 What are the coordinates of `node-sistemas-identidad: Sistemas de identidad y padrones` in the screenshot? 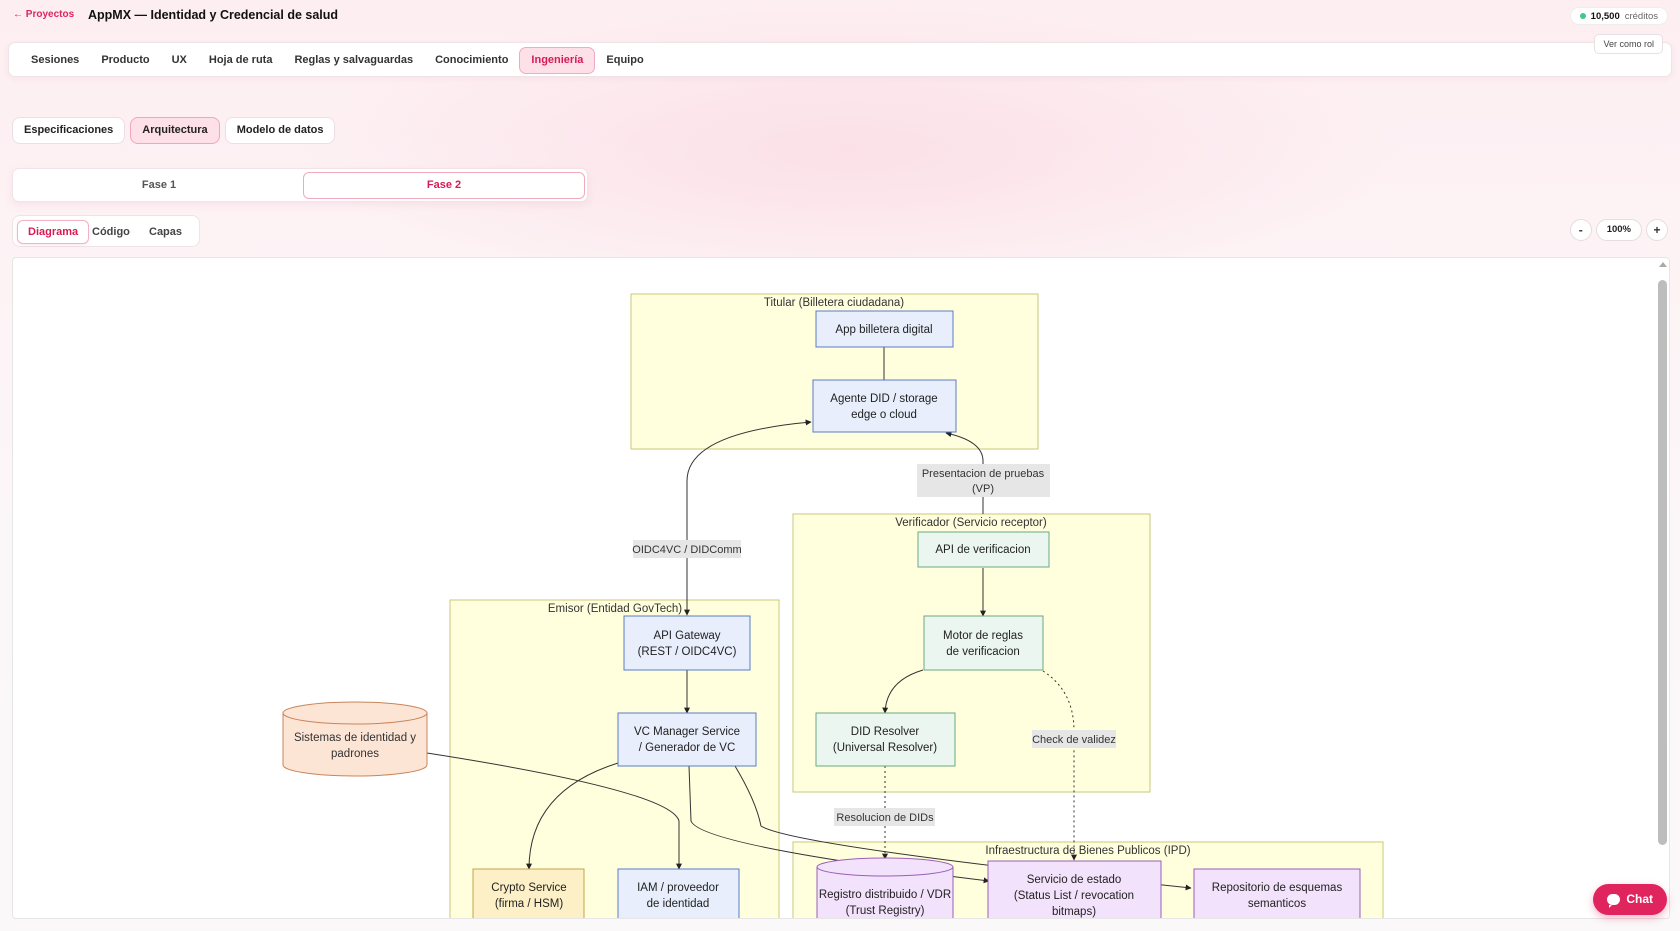 It's located at (355, 739).